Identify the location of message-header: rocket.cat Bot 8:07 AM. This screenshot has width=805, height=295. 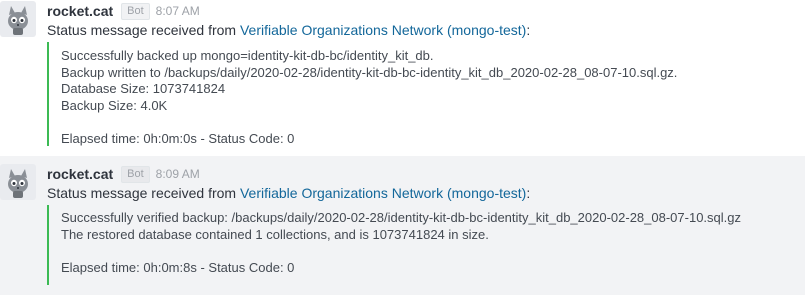
(123, 11).